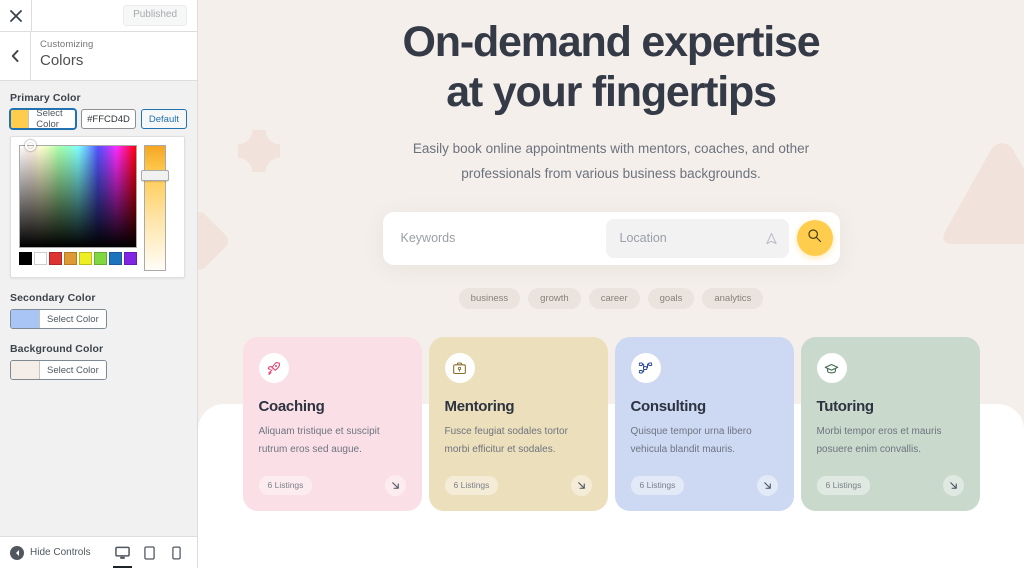 The width and height of the screenshot is (1024, 568). I want to click on control-background-color: Background Color Select Color, so click(98, 361).